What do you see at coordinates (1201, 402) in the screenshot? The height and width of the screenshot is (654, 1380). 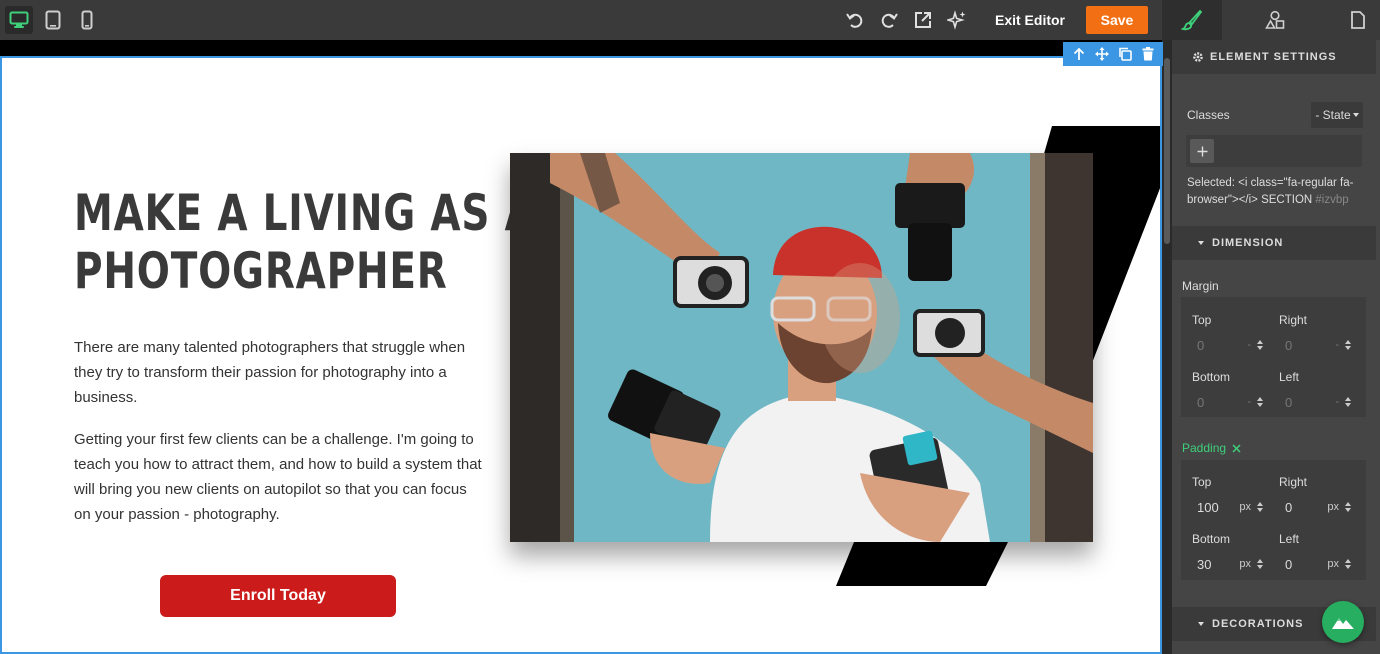 I see `margin-bottom-value: 0` at bounding box center [1201, 402].